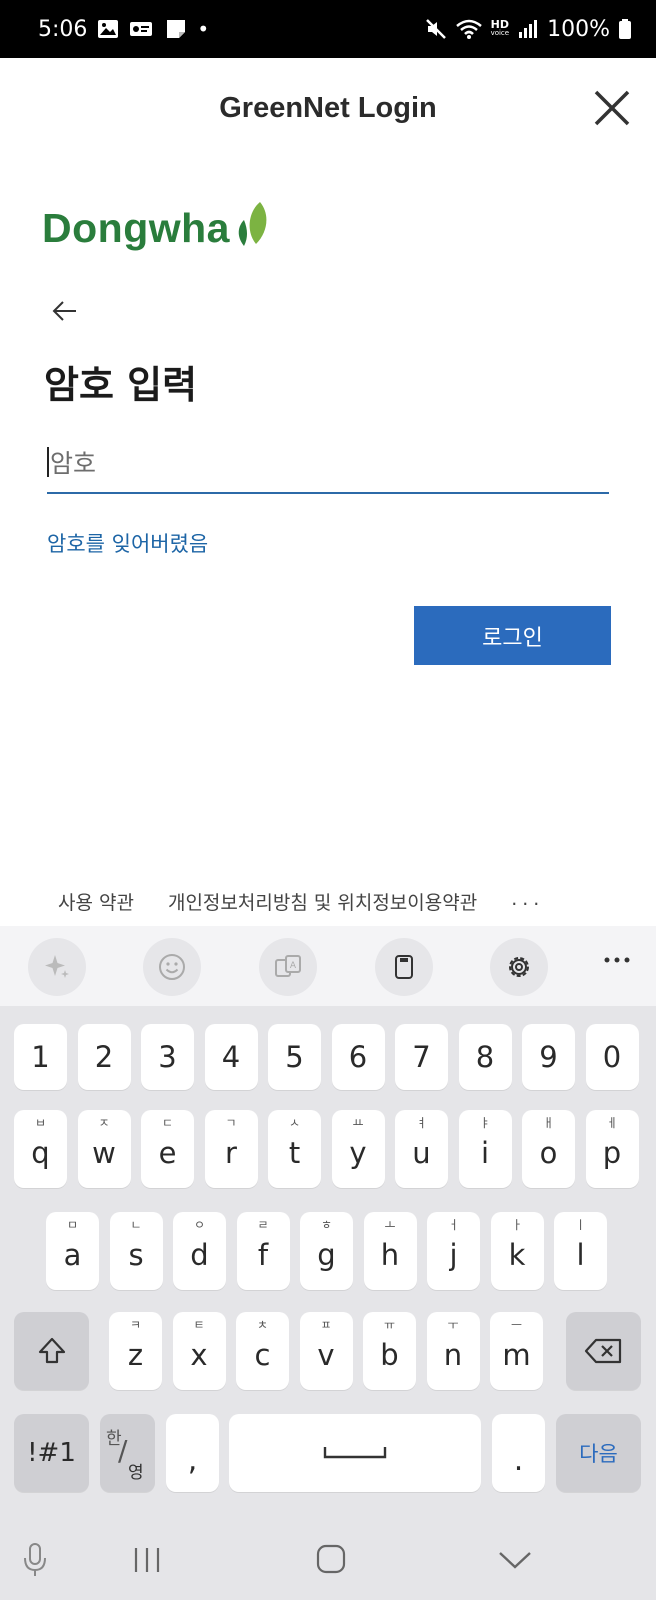 Image resolution: width=656 pixels, height=1600 pixels. I want to click on emoji-button, so click(172, 967).